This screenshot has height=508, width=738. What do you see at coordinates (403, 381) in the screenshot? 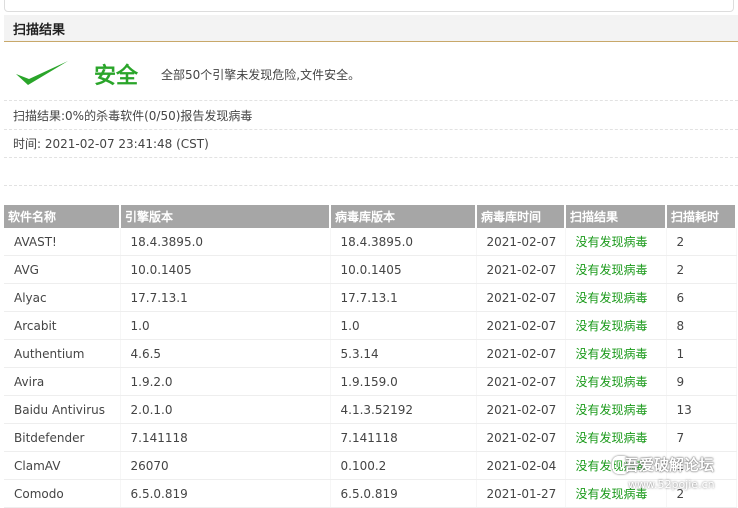
I see `cell-db-version: 1.9.159.0` at bounding box center [403, 381].